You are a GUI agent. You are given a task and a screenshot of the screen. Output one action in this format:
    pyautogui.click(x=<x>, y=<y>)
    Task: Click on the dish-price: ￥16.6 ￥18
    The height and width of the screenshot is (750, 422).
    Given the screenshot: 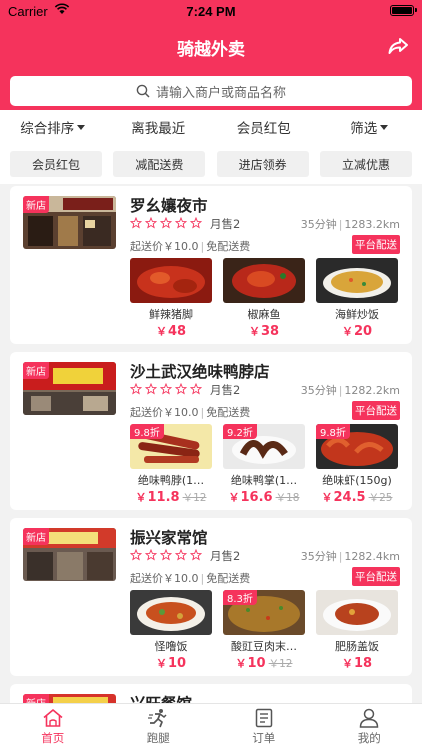 What is the action you would take?
    pyautogui.click(x=264, y=497)
    